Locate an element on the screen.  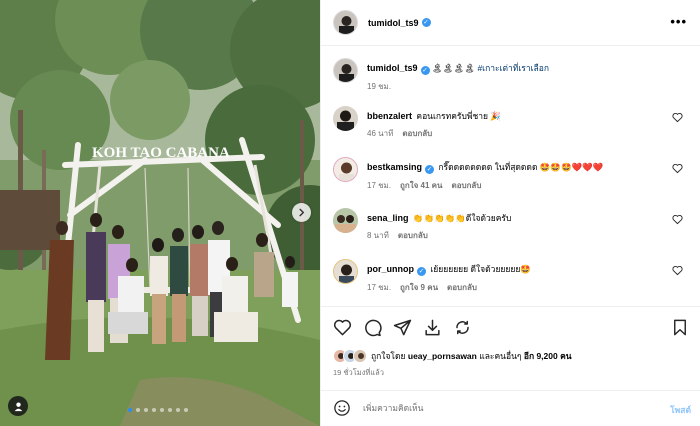
liker-avatar is located at coordinates (360, 356).